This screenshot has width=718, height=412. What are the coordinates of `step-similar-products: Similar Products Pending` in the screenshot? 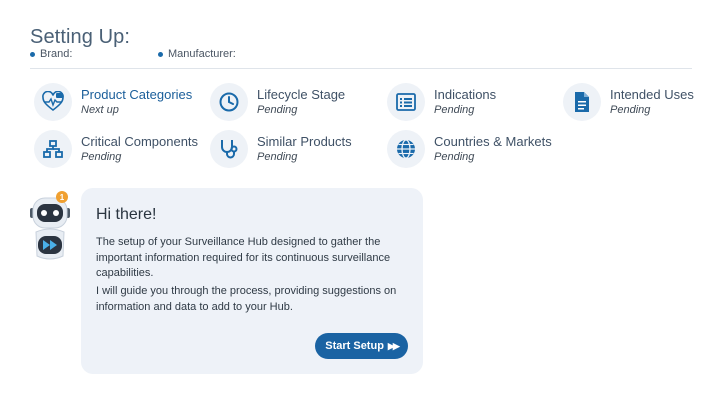 It's located at (281, 149).